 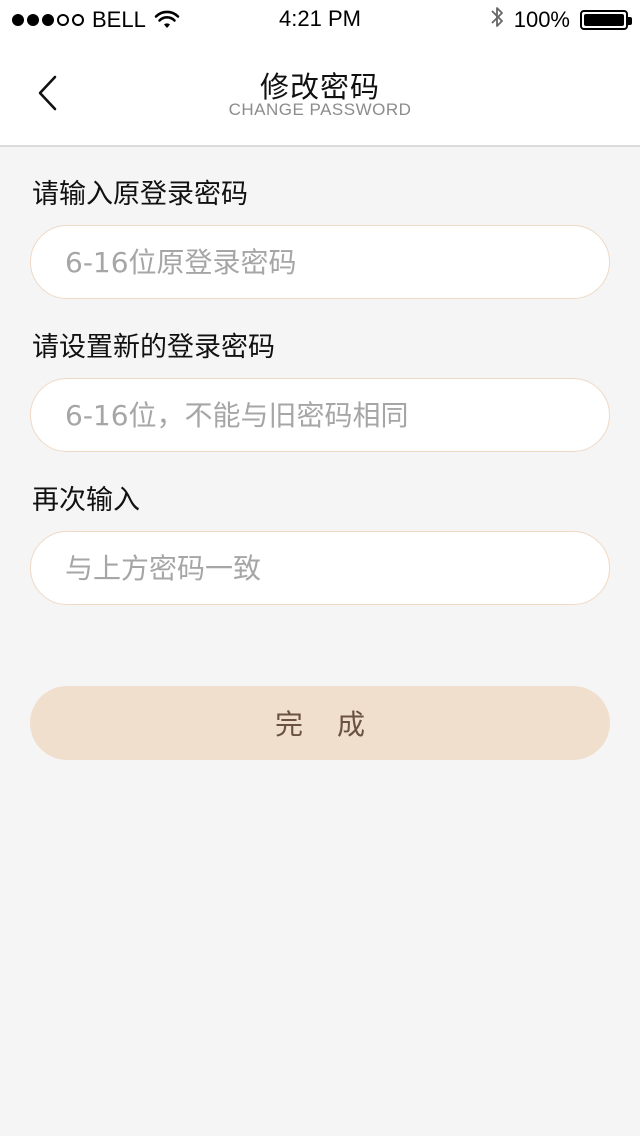 What do you see at coordinates (541, 19) in the screenshot?
I see `battery-percent: 100%` at bounding box center [541, 19].